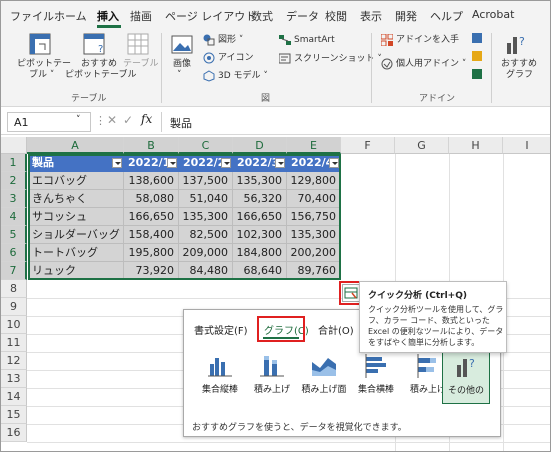 The image size is (551, 452). I want to click on table-cell: 195,800, so click(151, 253).